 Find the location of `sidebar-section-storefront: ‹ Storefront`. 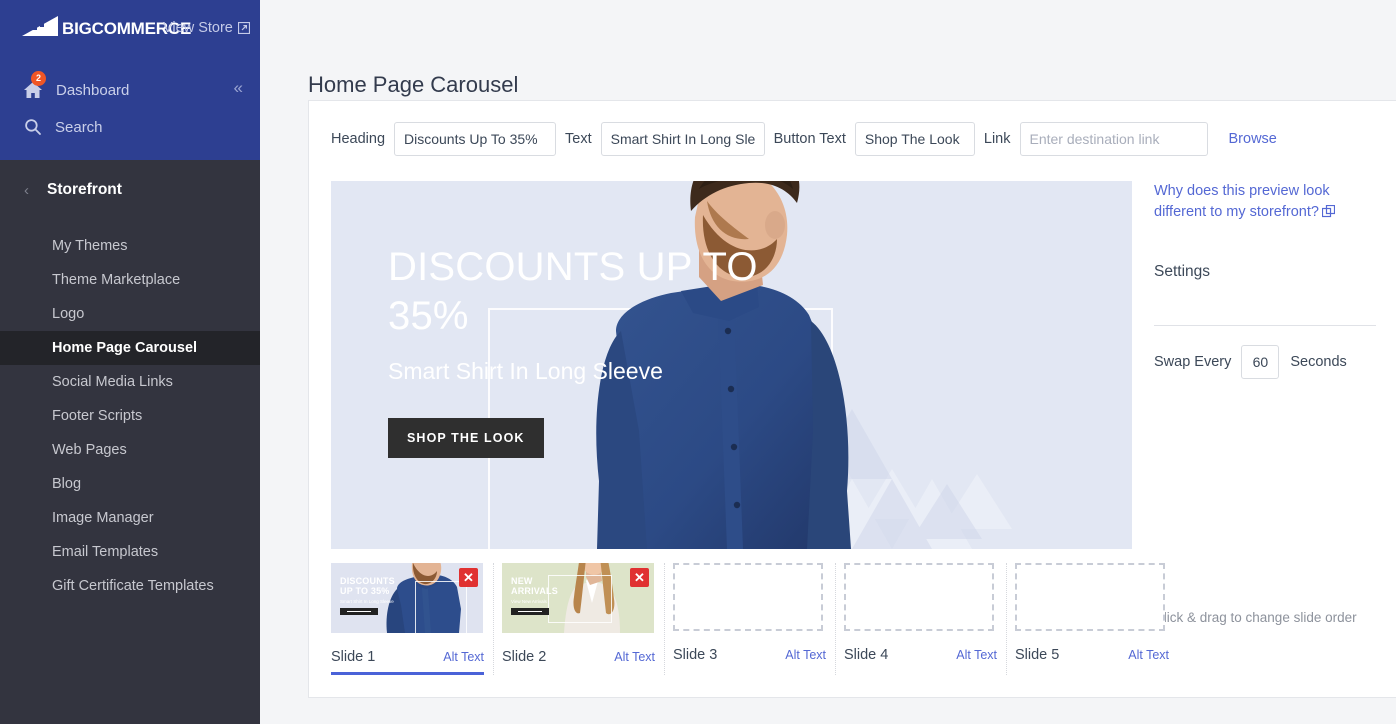

sidebar-section-storefront: ‹ Storefront is located at coordinates (130, 190).